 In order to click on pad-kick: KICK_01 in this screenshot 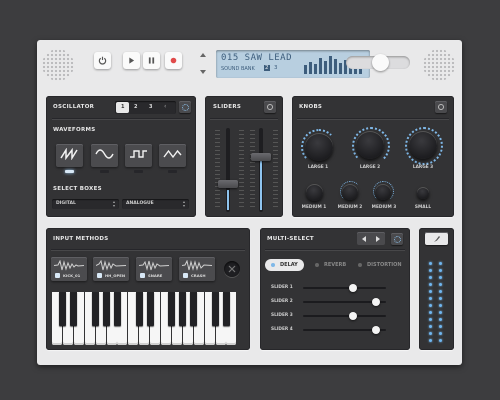, I will do `click(69, 269)`.